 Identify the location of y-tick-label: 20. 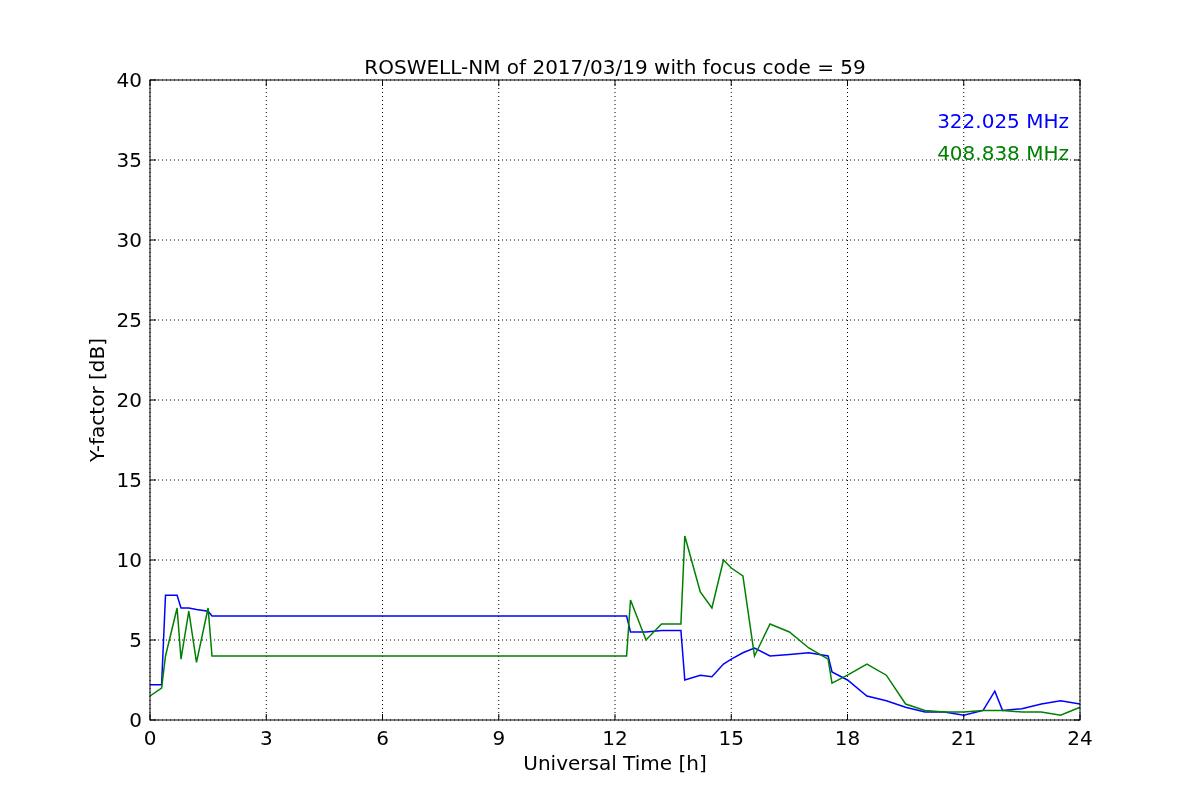
(129, 400).